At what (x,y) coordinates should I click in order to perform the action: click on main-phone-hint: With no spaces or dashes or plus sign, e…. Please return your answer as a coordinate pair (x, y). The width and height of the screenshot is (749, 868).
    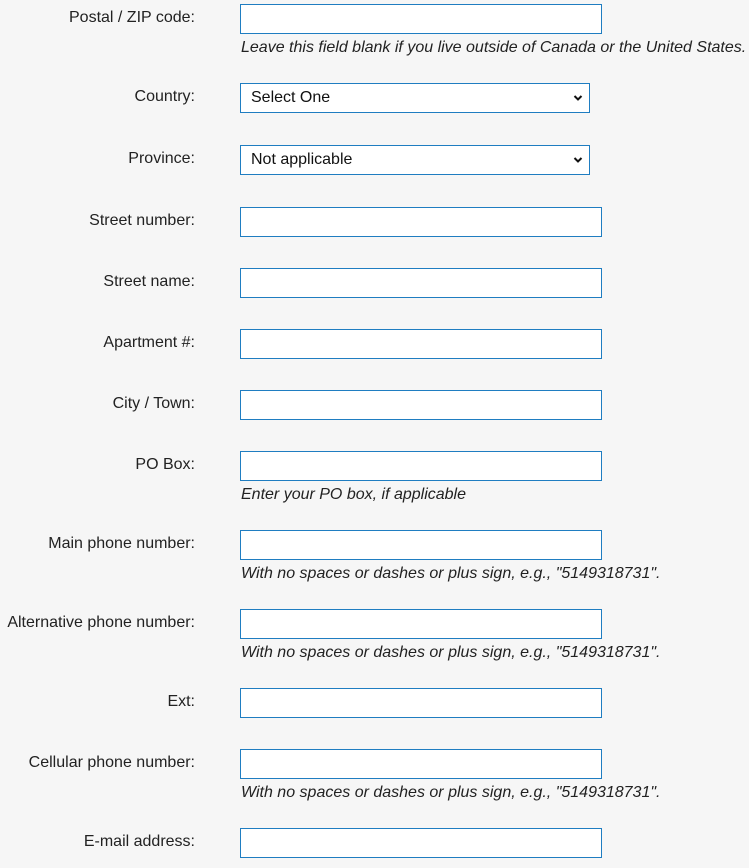
    Looking at the image, I should click on (451, 573).